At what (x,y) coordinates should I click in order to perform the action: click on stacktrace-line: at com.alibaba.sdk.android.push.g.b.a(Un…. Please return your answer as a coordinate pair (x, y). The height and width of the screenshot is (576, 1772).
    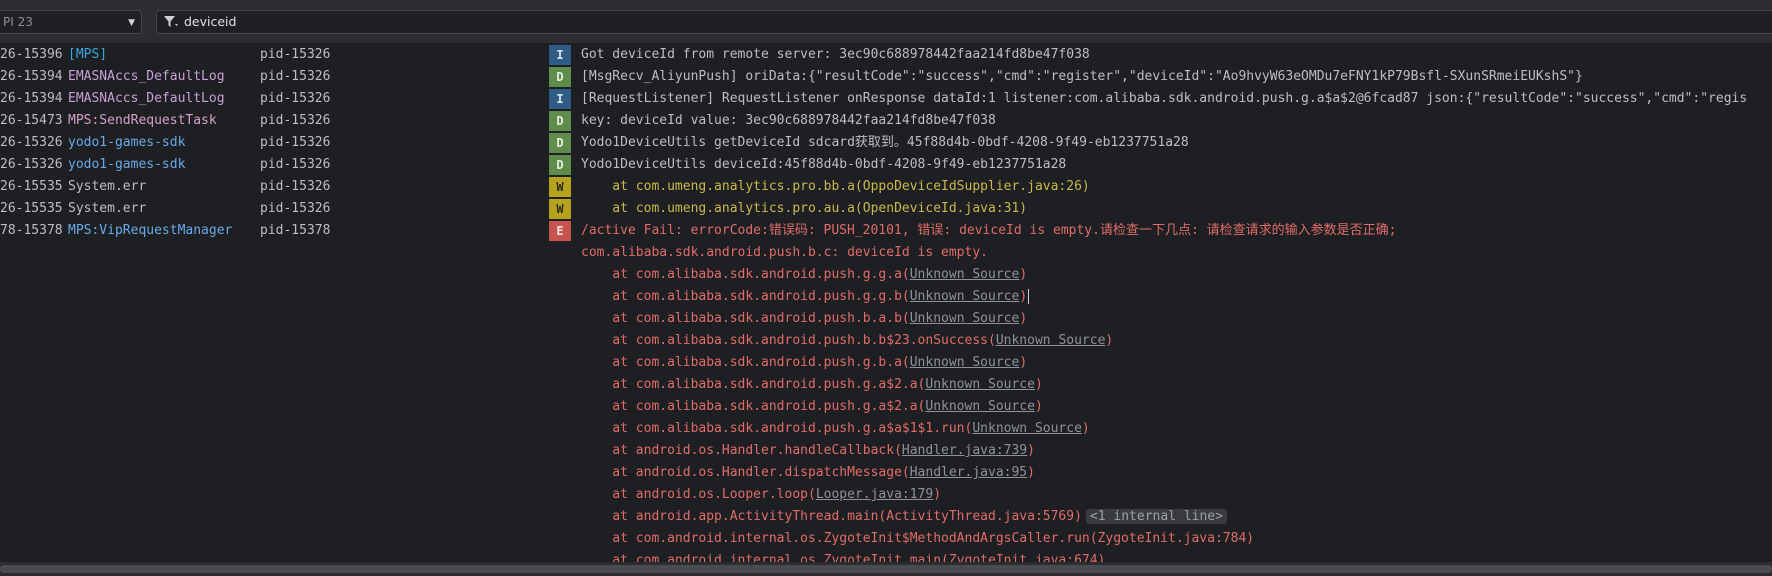
    Looking at the image, I should click on (886, 363).